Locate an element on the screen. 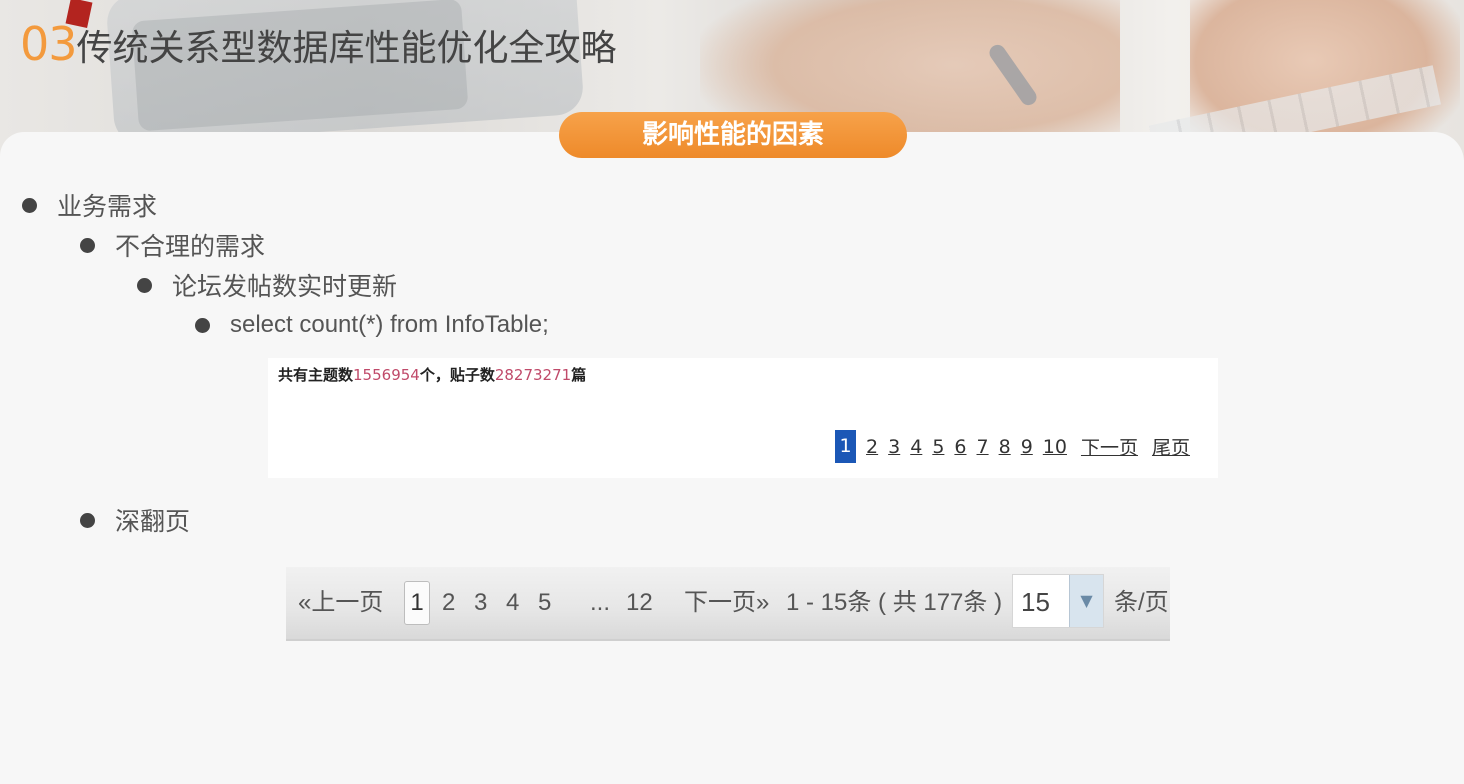 The height and width of the screenshot is (784, 1464). page-link: 5 is located at coordinates (938, 447).